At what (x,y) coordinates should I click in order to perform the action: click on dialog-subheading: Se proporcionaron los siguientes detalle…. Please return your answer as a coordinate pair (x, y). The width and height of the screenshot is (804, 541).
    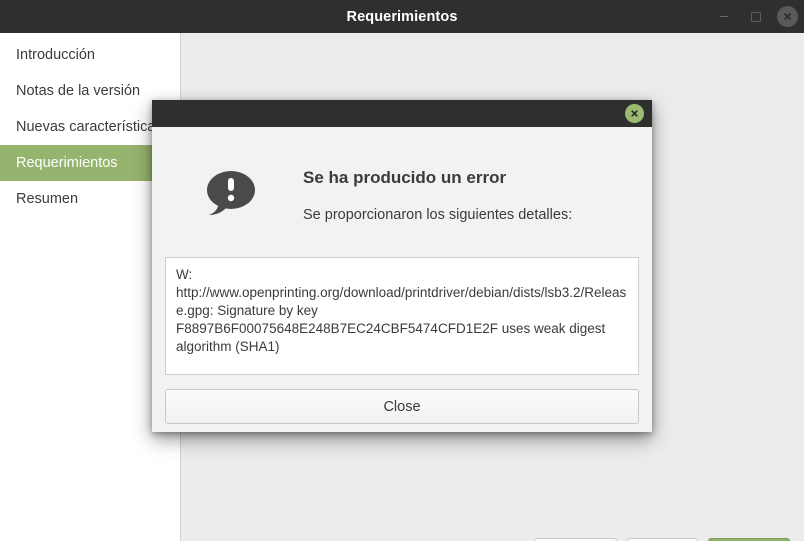
    Looking at the image, I should click on (438, 215).